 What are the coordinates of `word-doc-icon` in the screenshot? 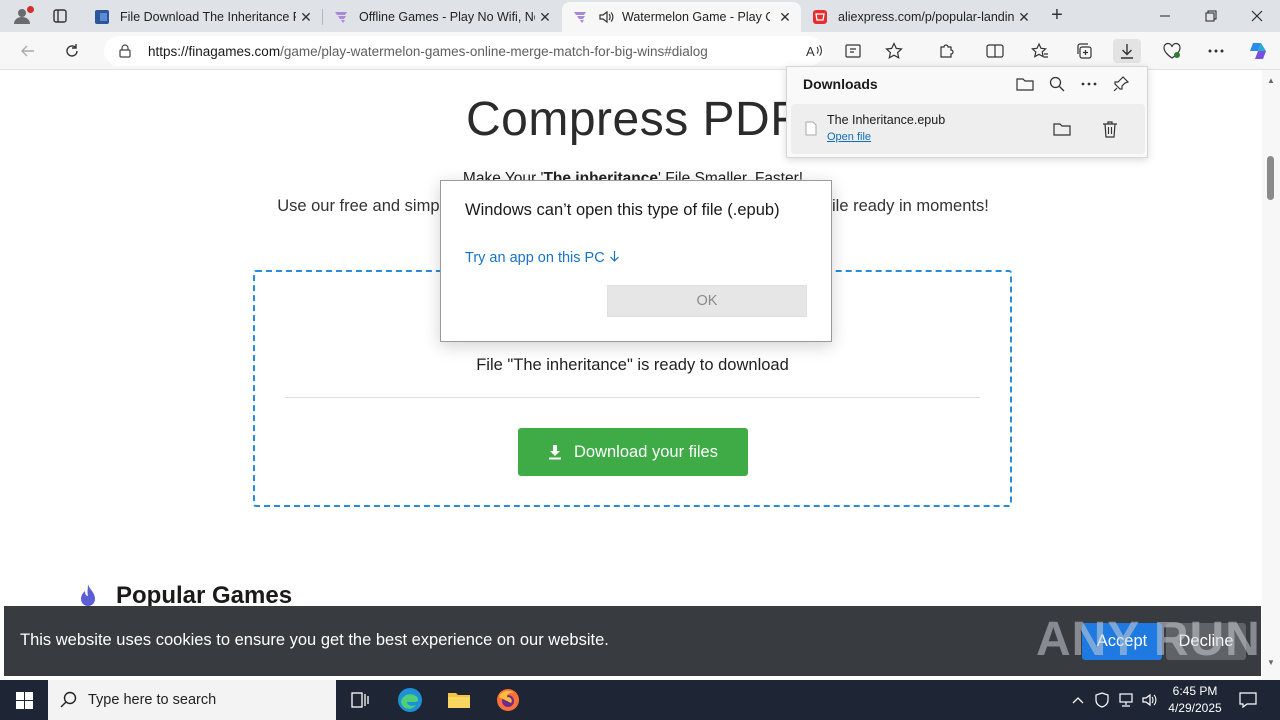 It's located at (102, 17).